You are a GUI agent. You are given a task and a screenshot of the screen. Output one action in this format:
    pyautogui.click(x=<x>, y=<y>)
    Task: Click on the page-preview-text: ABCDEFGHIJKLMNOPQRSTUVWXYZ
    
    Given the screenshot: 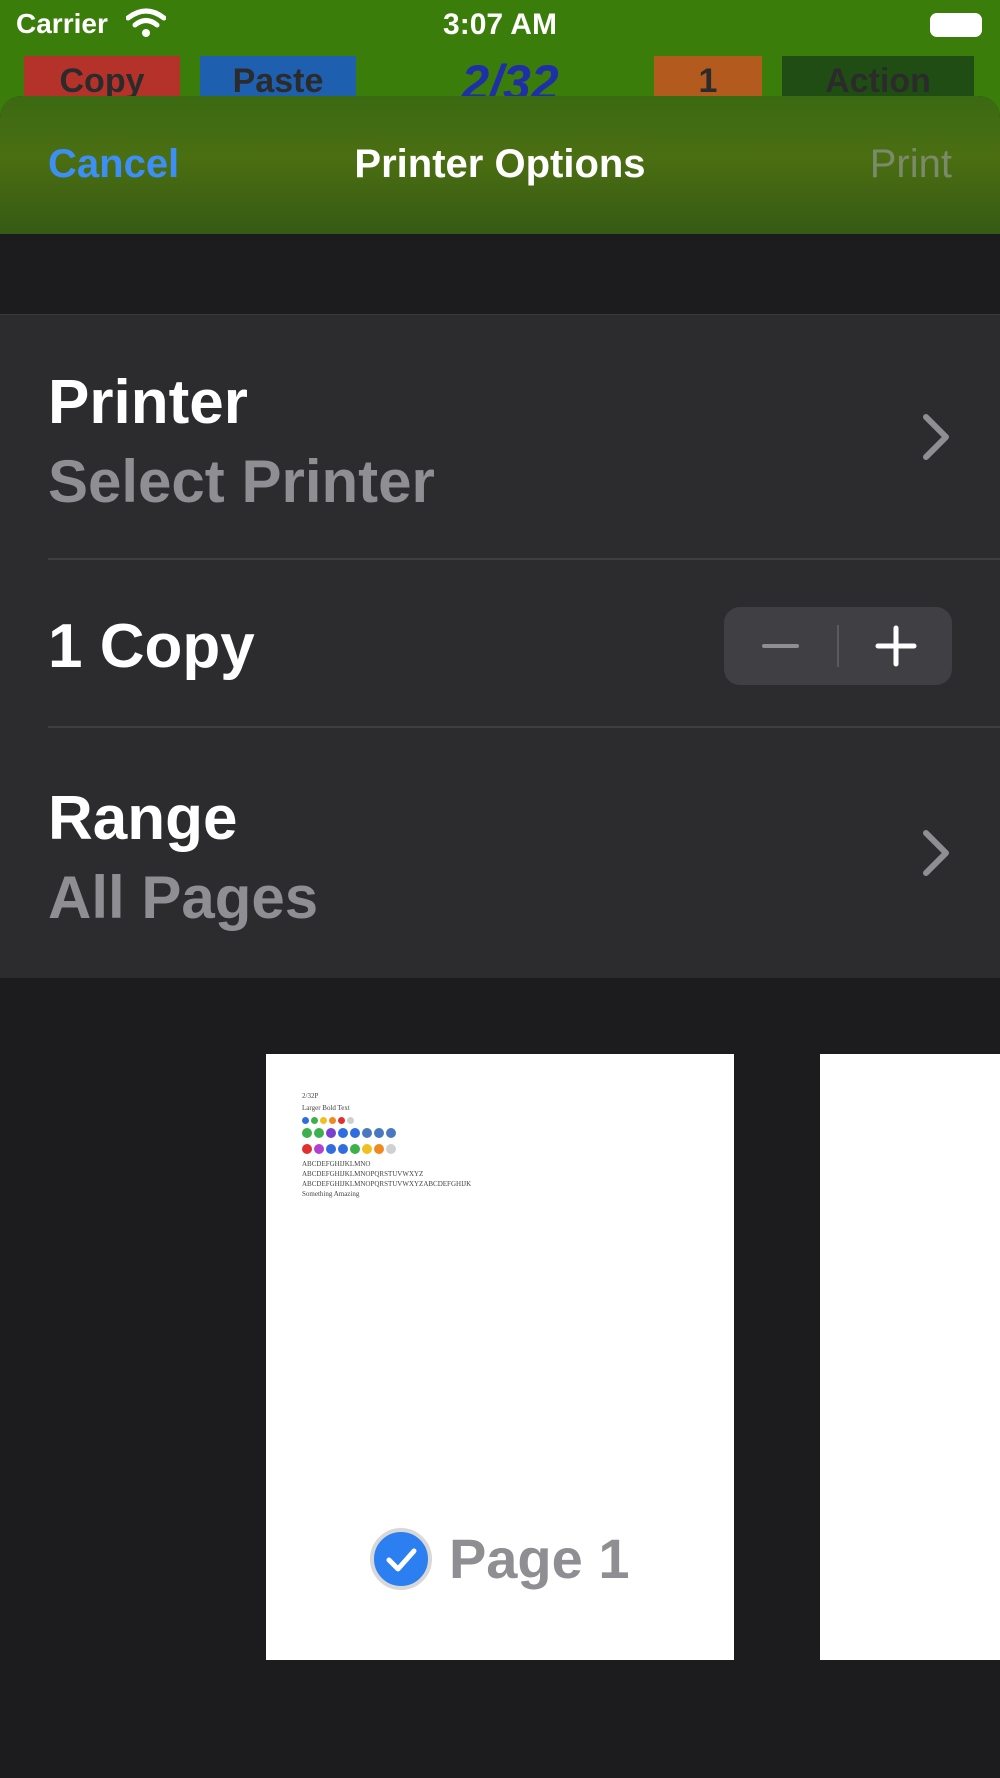 What is the action you would take?
    pyautogui.click(x=363, y=1174)
    